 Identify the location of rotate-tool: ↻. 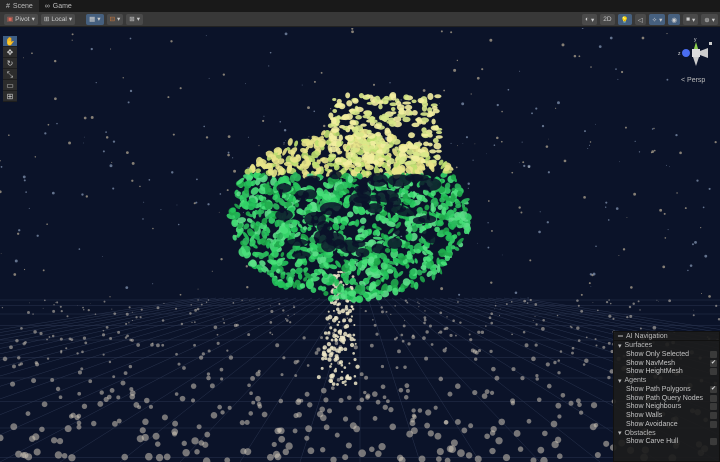
(10, 63).